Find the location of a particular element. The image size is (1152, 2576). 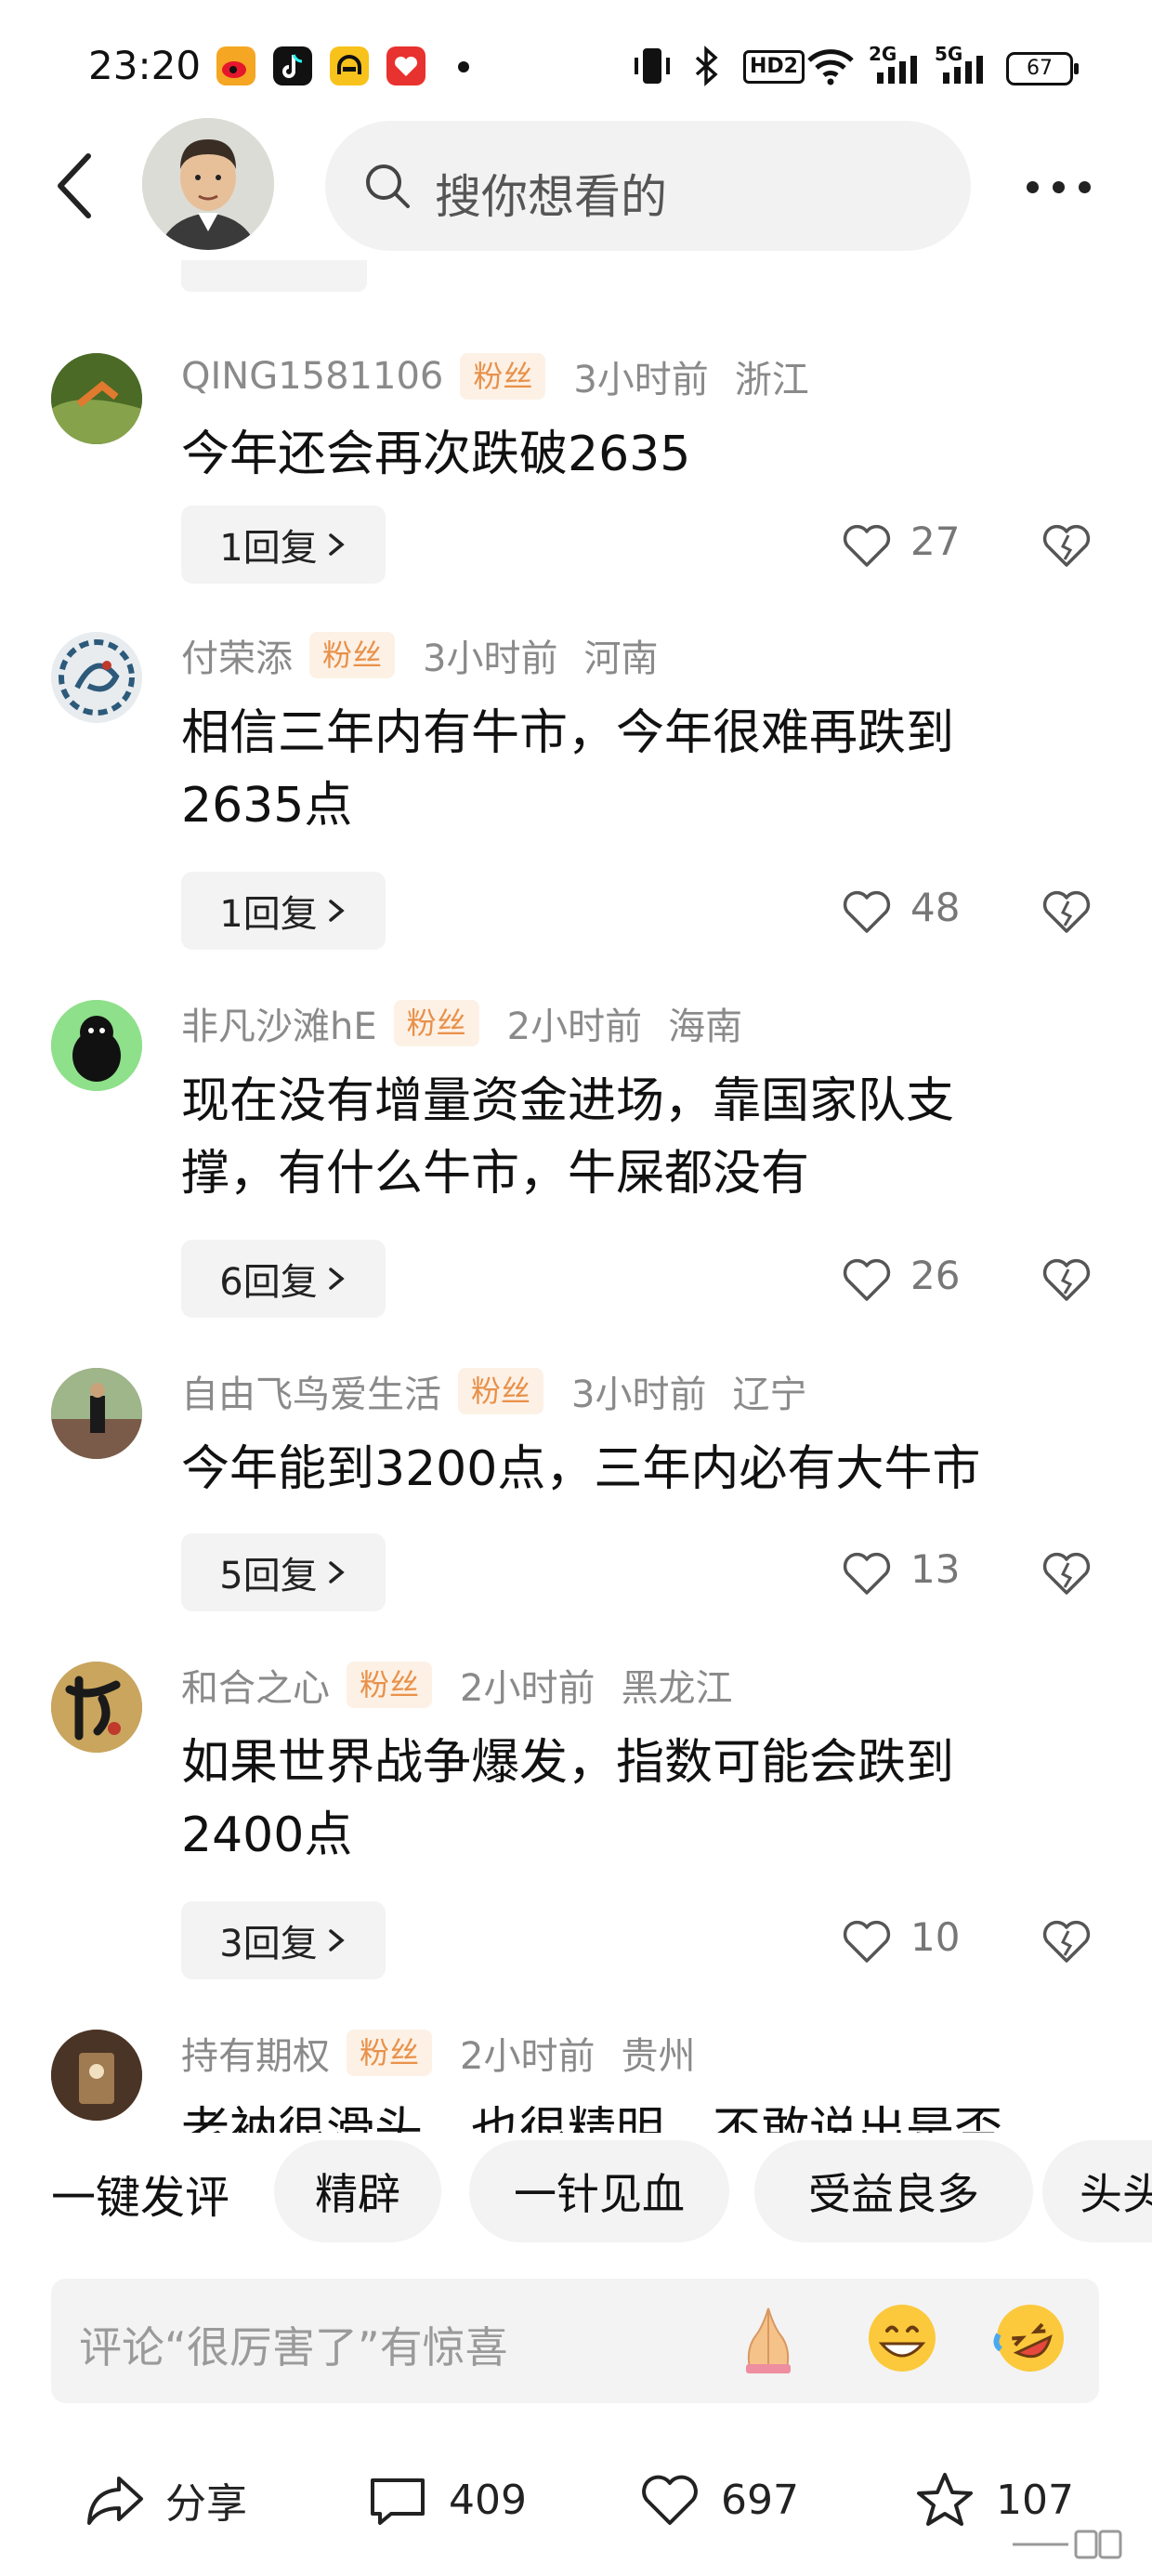

commenter-name: 付荣添 is located at coordinates (237, 655).